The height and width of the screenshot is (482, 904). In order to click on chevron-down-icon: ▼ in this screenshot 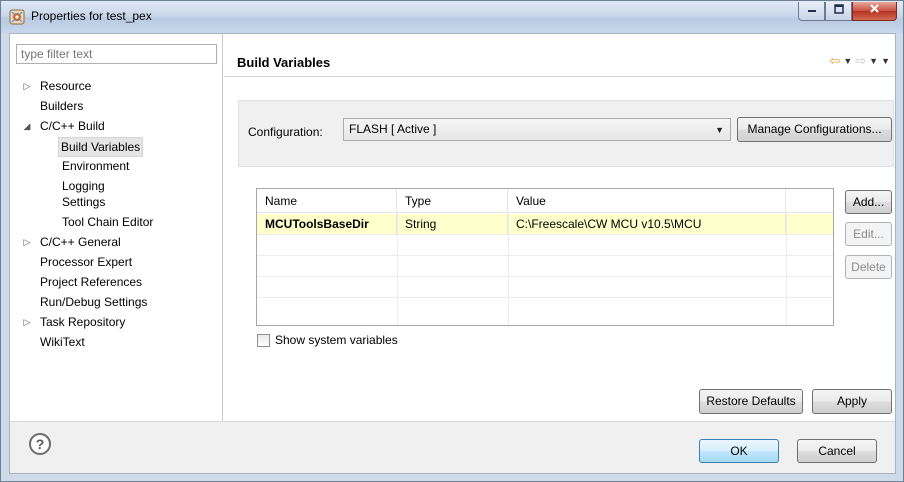, I will do `click(719, 130)`.